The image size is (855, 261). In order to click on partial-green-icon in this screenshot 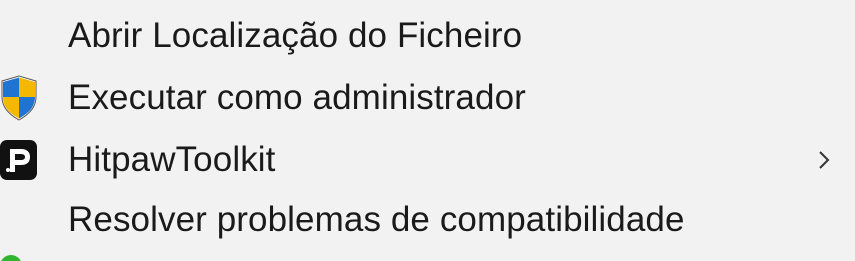, I will do `click(11, 258)`.